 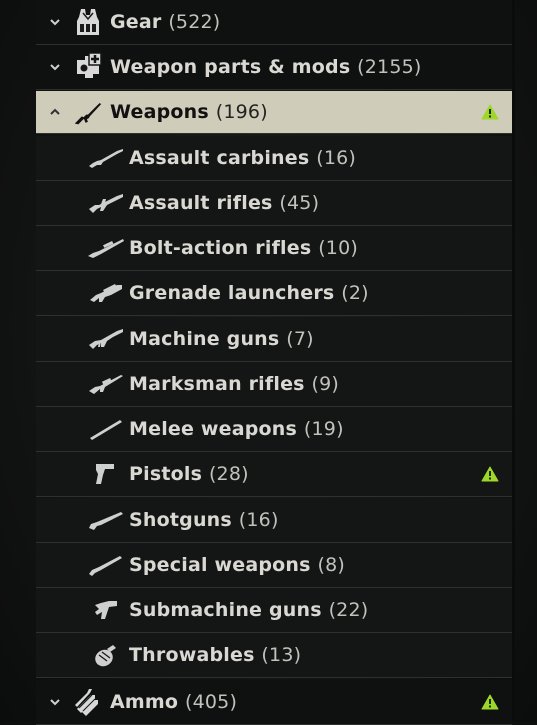 I want to click on subcategory-shotguns: Shotguns (16), so click(x=274, y=520).